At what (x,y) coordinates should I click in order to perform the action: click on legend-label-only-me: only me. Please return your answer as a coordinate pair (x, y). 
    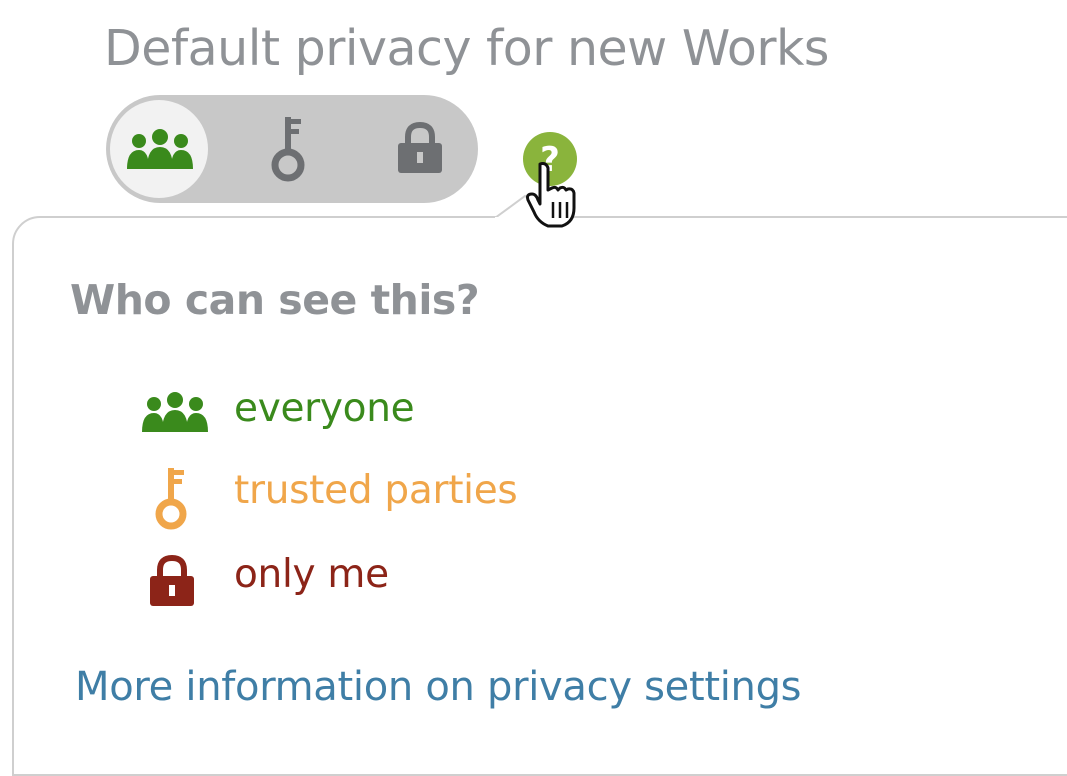
    Looking at the image, I should click on (311, 574).